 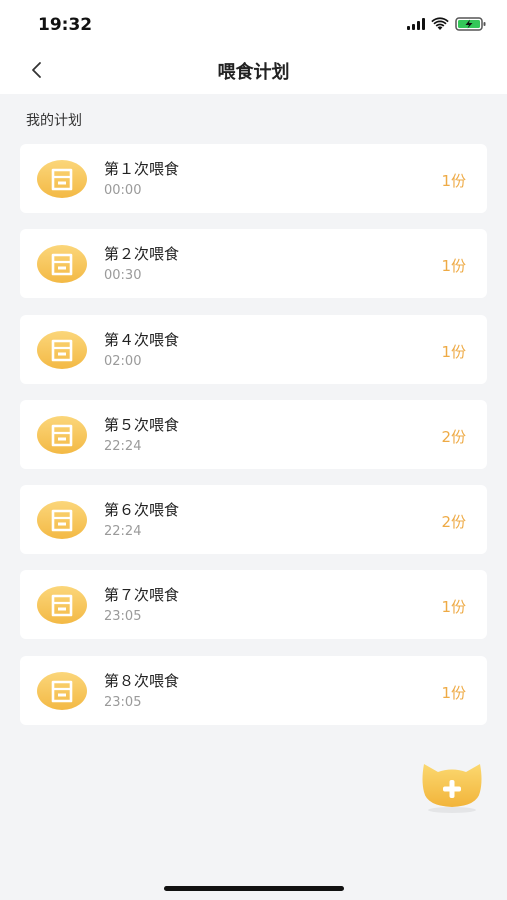 I want to click on plan-item: 第６次喂食 22:24 2份, so click(x=253, y=520).